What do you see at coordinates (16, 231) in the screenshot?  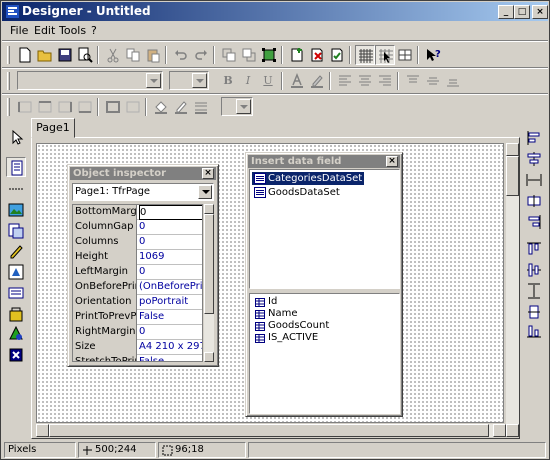 I see `subreport-tool-icon` at bounding box center [16, 231].